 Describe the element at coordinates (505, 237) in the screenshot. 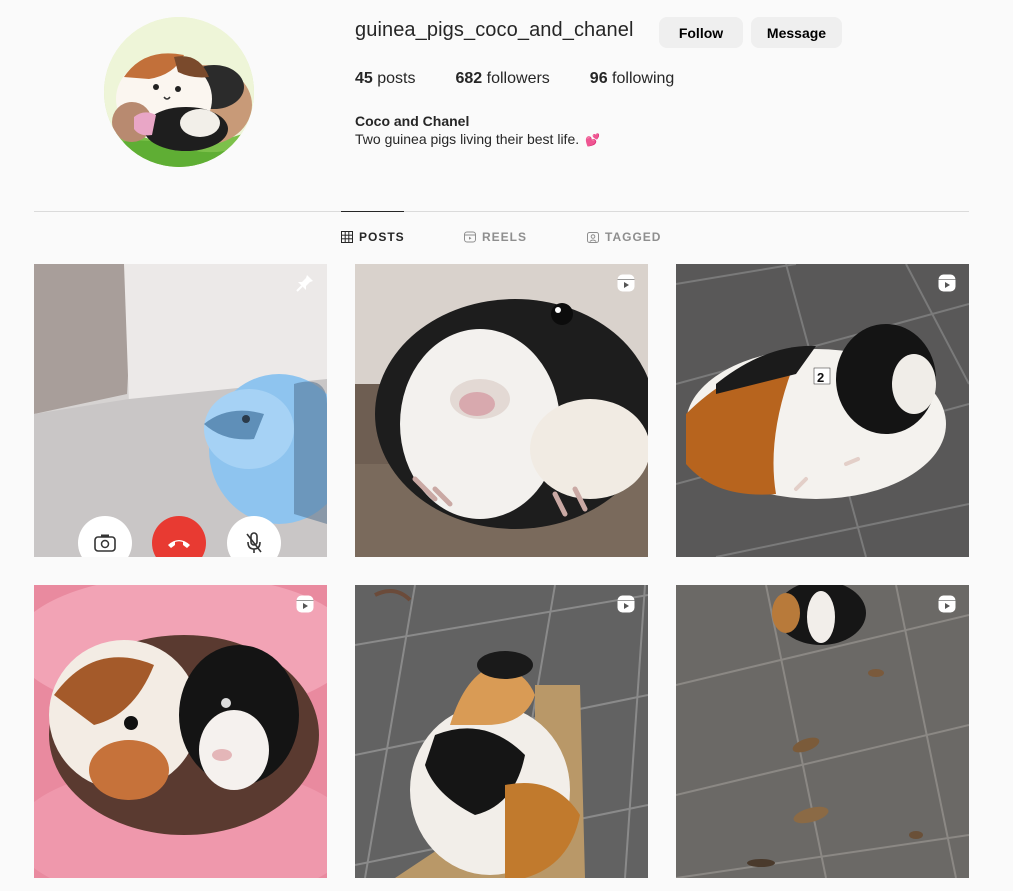

I see `tab-reels-label: REELS` at that location.